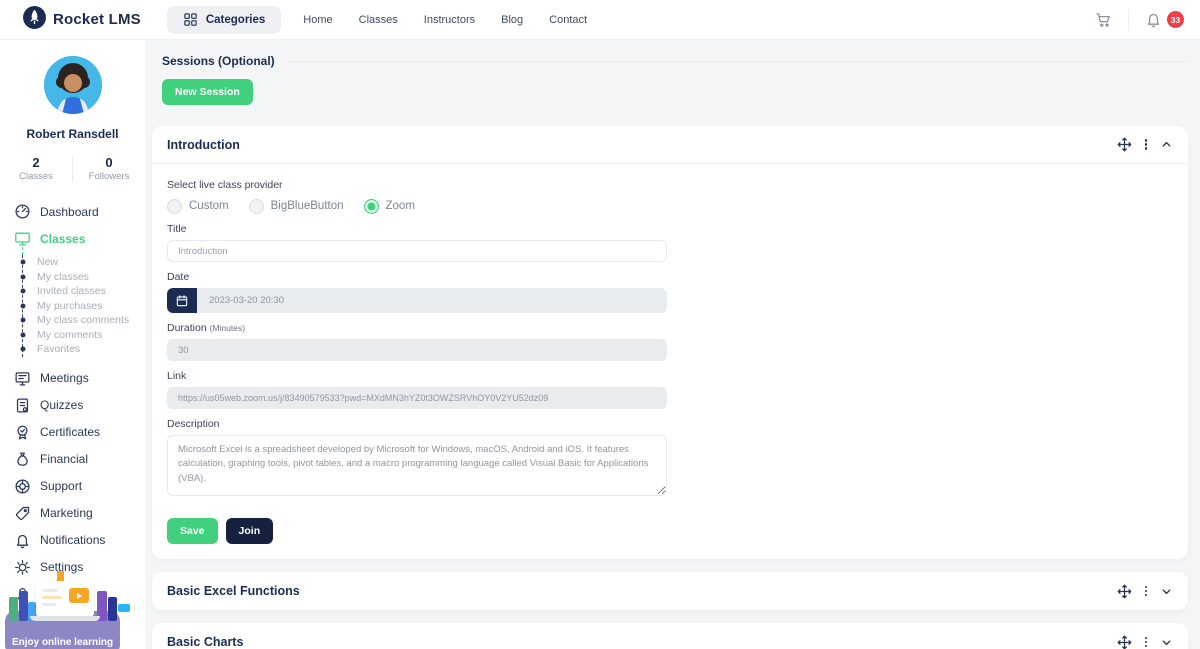 The image size is (1200, 649). What do you see at coordinates (317, 20) in the screenshot?
I see `nav-link-home: Home` at bounding box center [317, 20].